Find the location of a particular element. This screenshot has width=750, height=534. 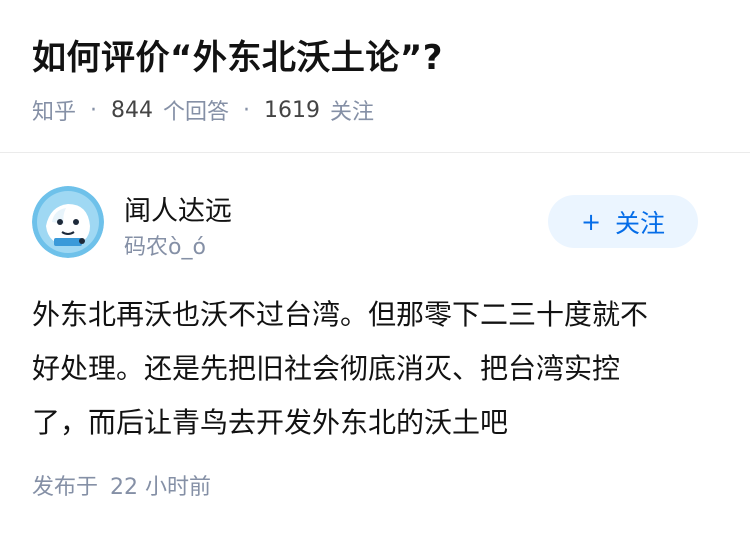

author-avatar is located at coordinates (68, 222).